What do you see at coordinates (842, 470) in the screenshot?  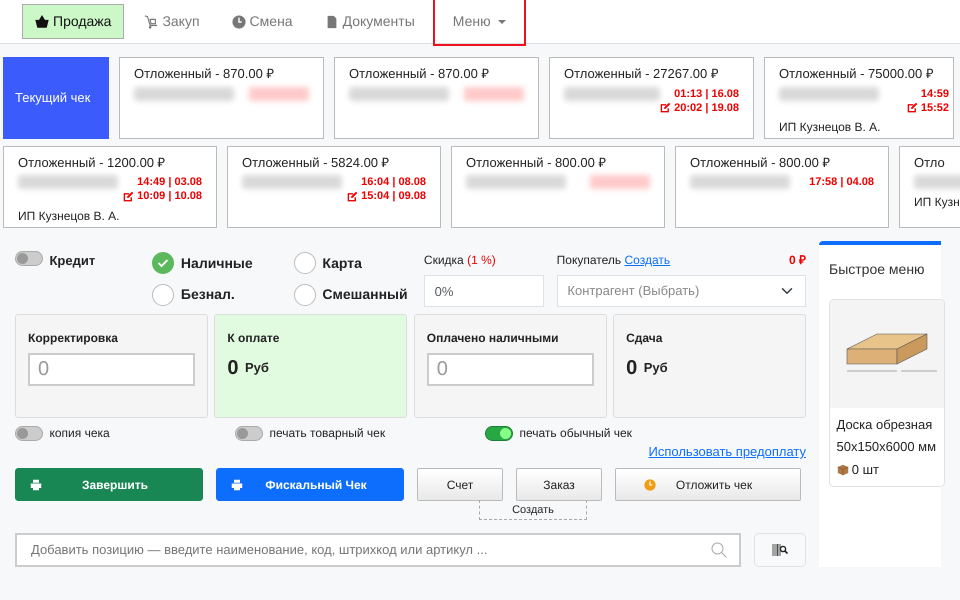 I see `box-icon` at bounding box center [842, 470].